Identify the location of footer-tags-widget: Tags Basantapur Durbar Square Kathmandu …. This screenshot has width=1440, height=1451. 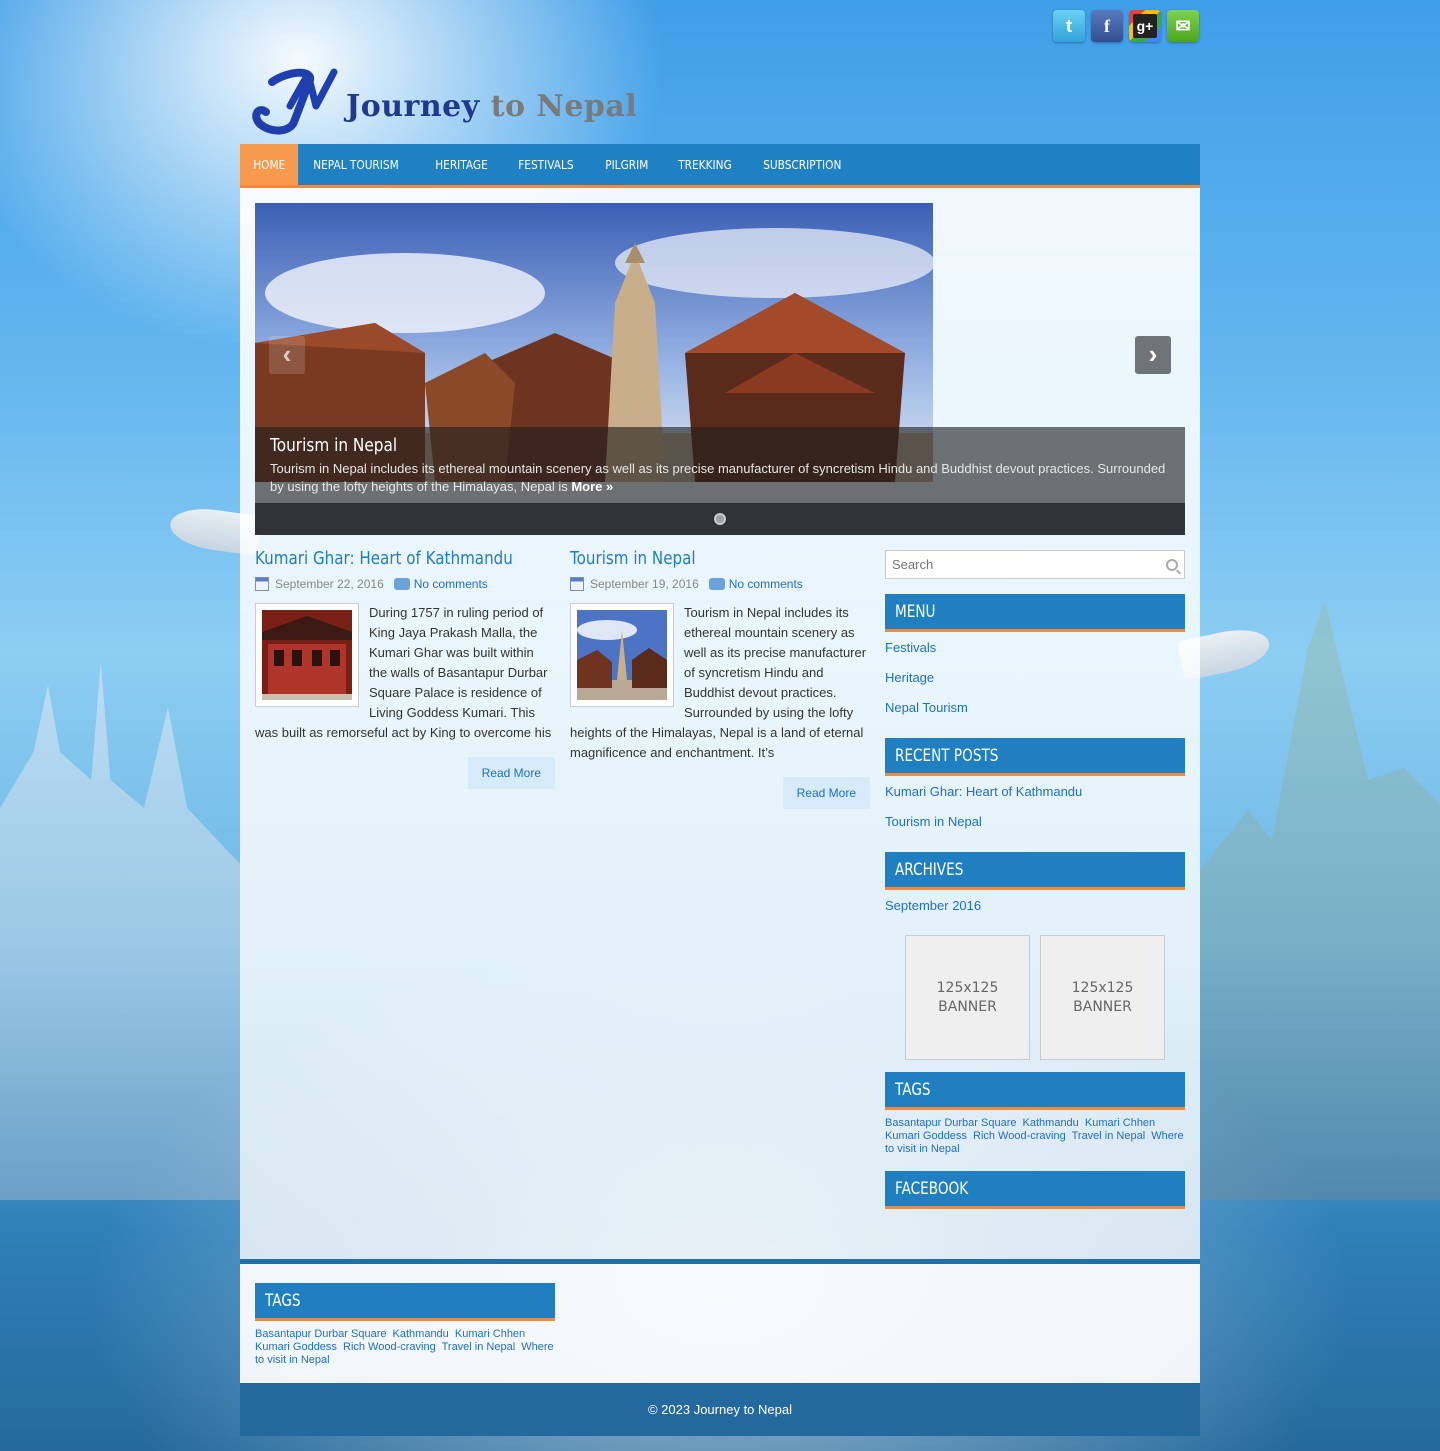
(405, 1325).